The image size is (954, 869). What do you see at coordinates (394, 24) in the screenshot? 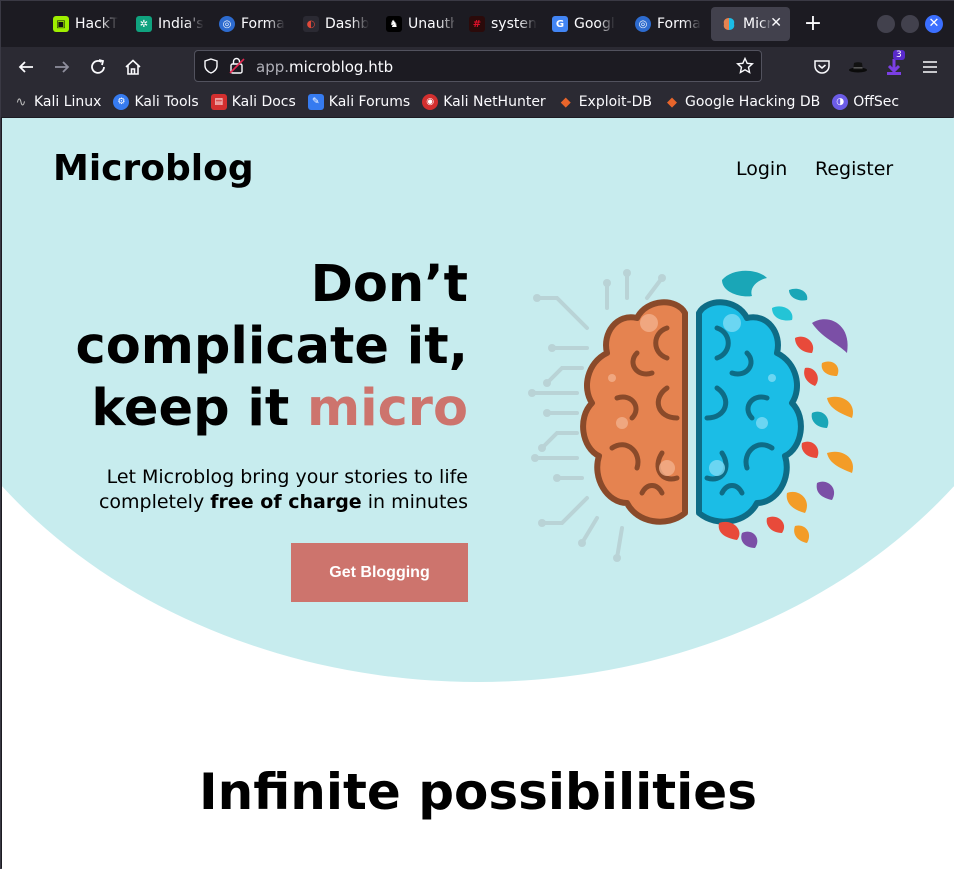
I see `mask-icon: ♞` at bounding box center [394, 24].